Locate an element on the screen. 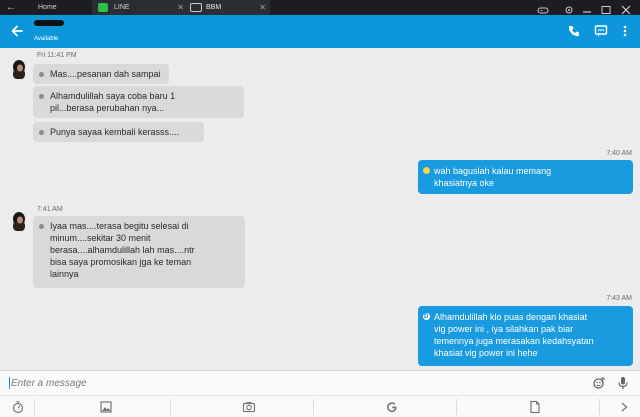 The height and width of the screenshot is (417, 640). message-text: Iyaa mas....terasa begitu selesai di is located at coordinates (119, 226).